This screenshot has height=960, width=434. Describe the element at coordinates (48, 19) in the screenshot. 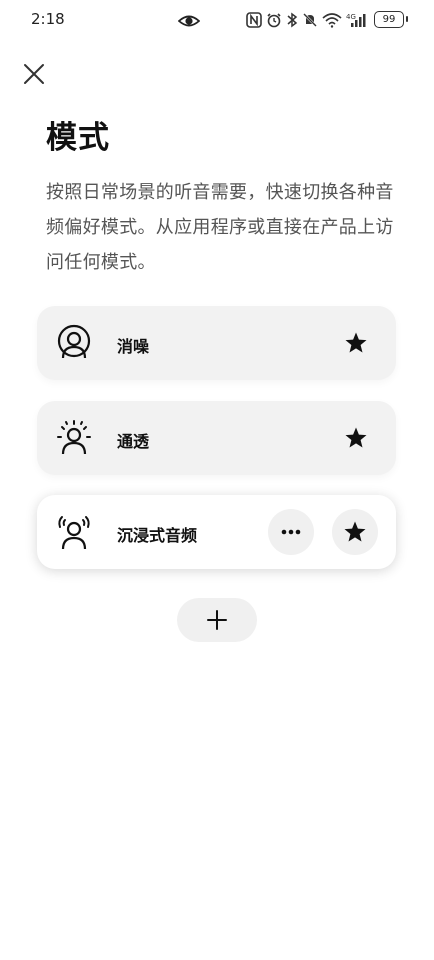

I see `status-time: 2:18` at that location.